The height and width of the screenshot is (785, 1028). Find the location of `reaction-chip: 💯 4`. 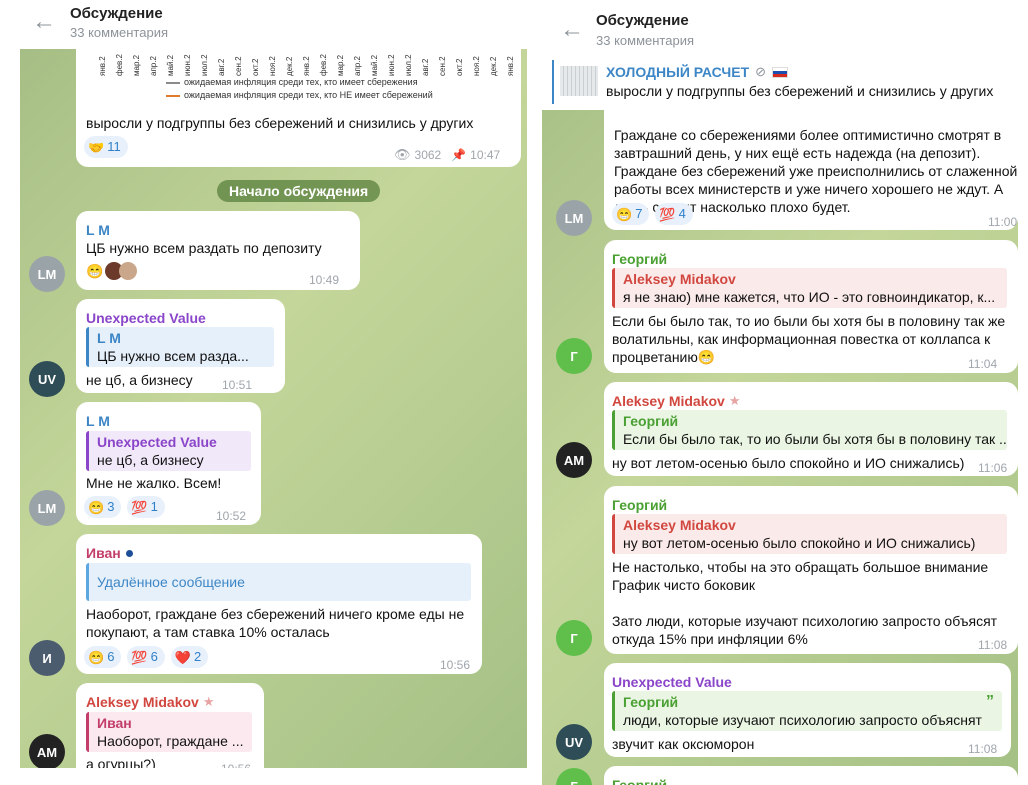

reaction-chip: 💯 4 is located at coordinates (674, 214).